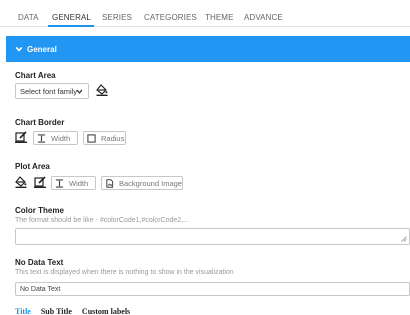 This screenshot has height=315, width=410. I want to click on image-file-icon, so click(110, 183).